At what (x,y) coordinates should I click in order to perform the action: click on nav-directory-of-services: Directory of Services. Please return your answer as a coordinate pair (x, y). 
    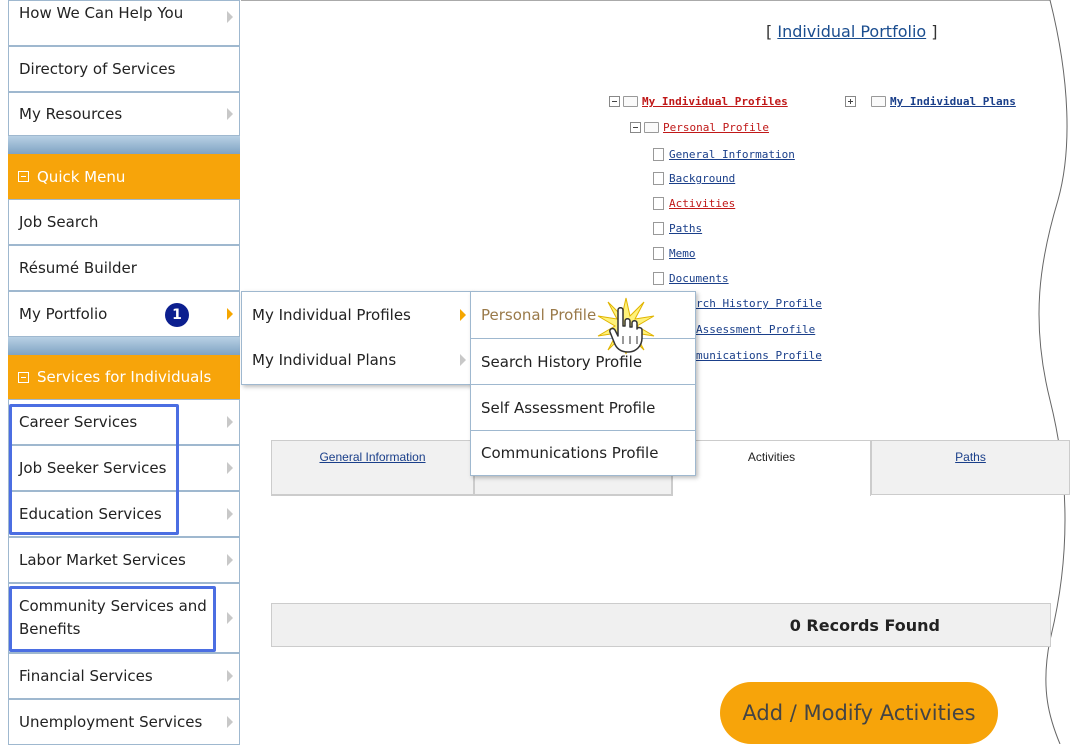
    Looking at the image, I should click on (124, 69).